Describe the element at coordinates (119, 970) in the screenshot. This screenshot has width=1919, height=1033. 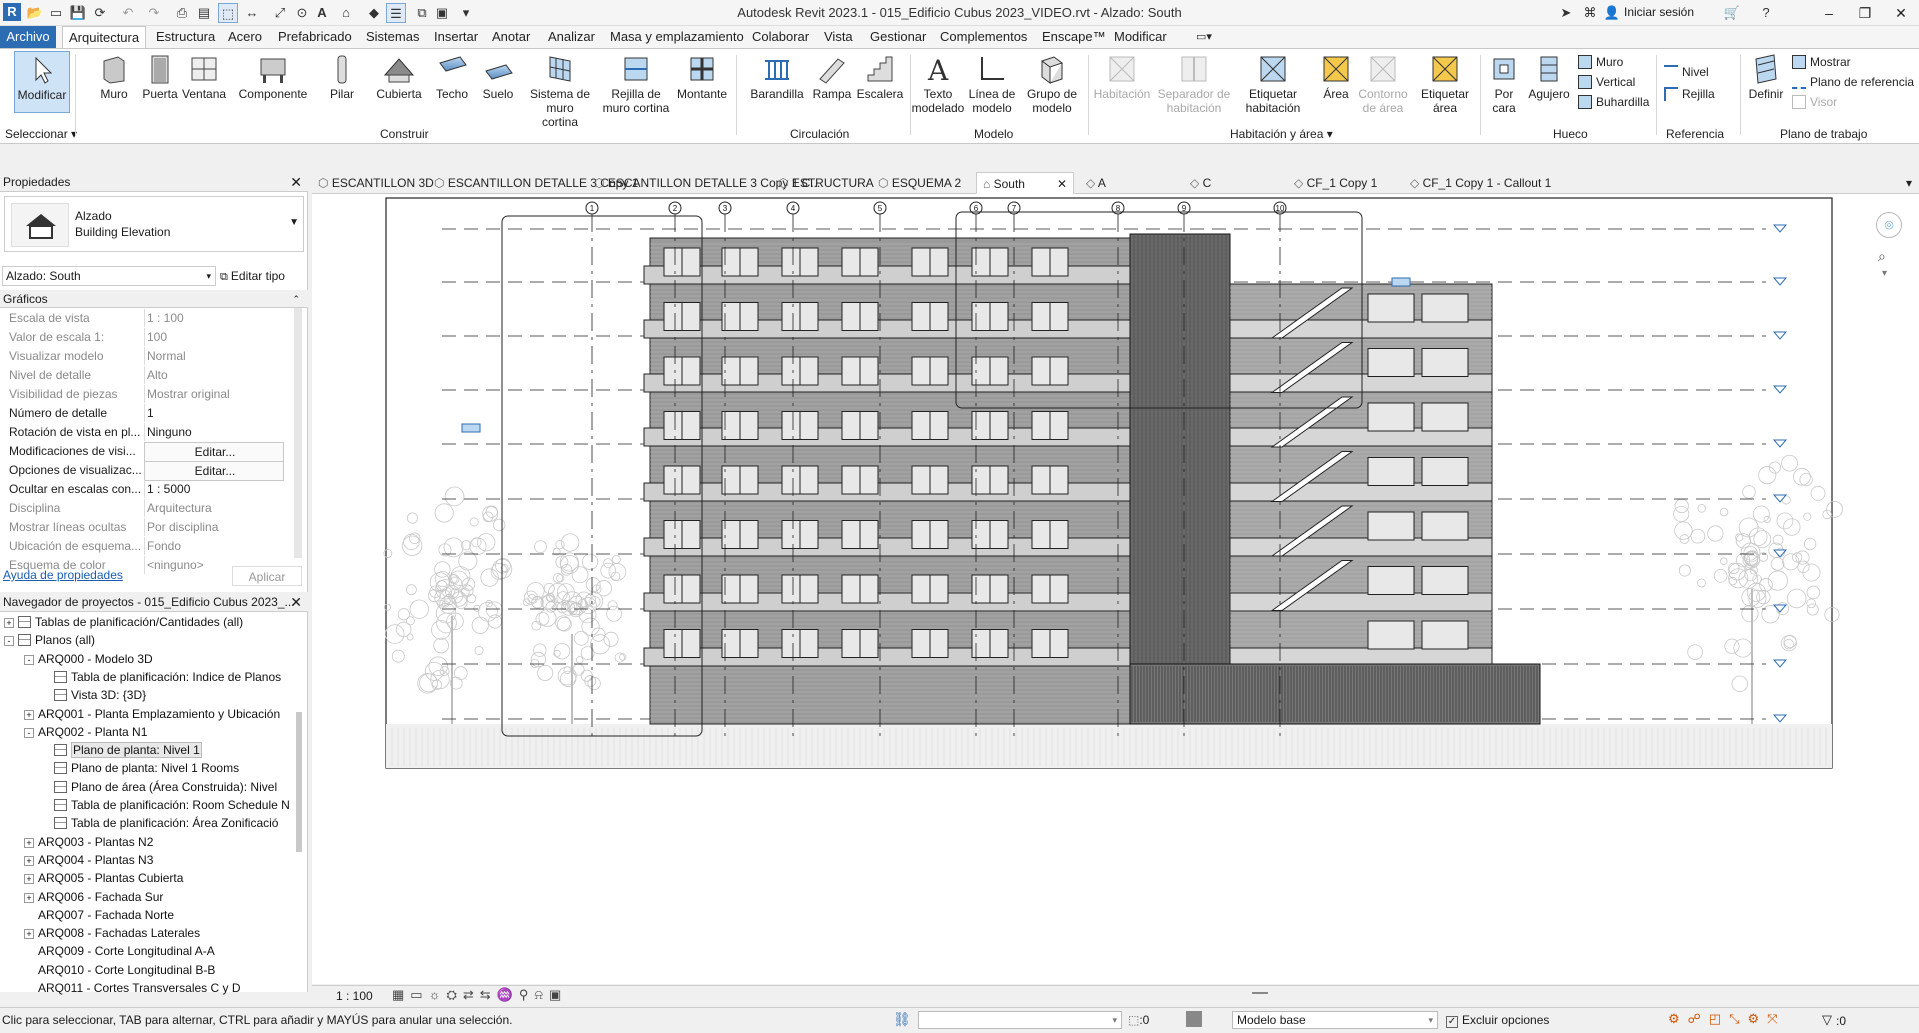
I see `browser-node: ARQ010 - Corte Longitudinal B-B` at that location.